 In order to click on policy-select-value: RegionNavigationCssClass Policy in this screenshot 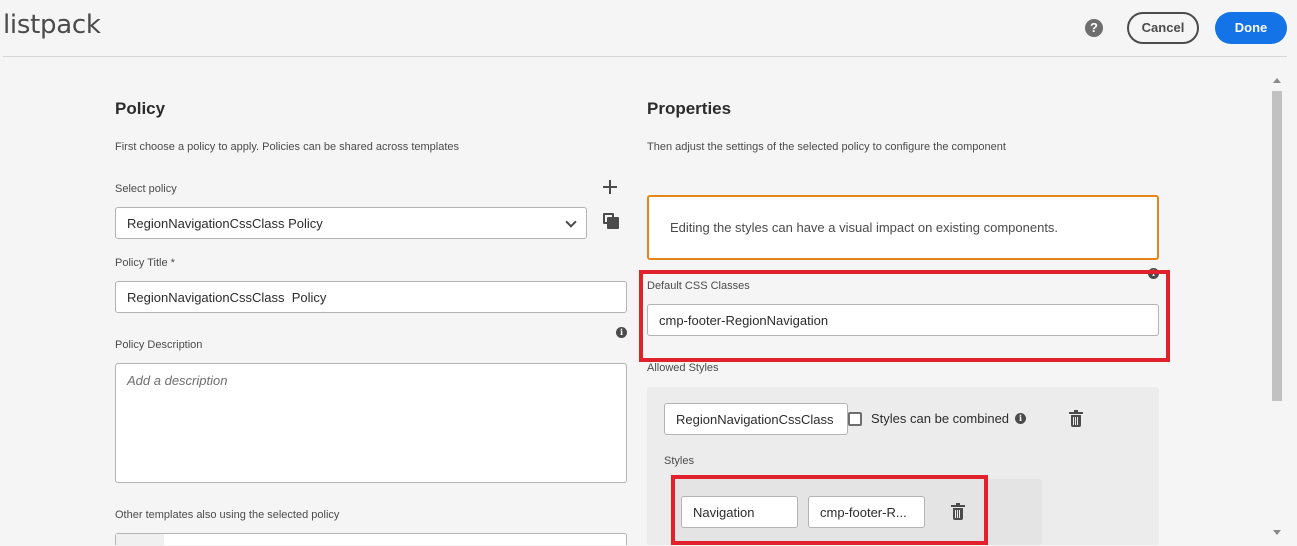, I will do `click(225, 223)`.